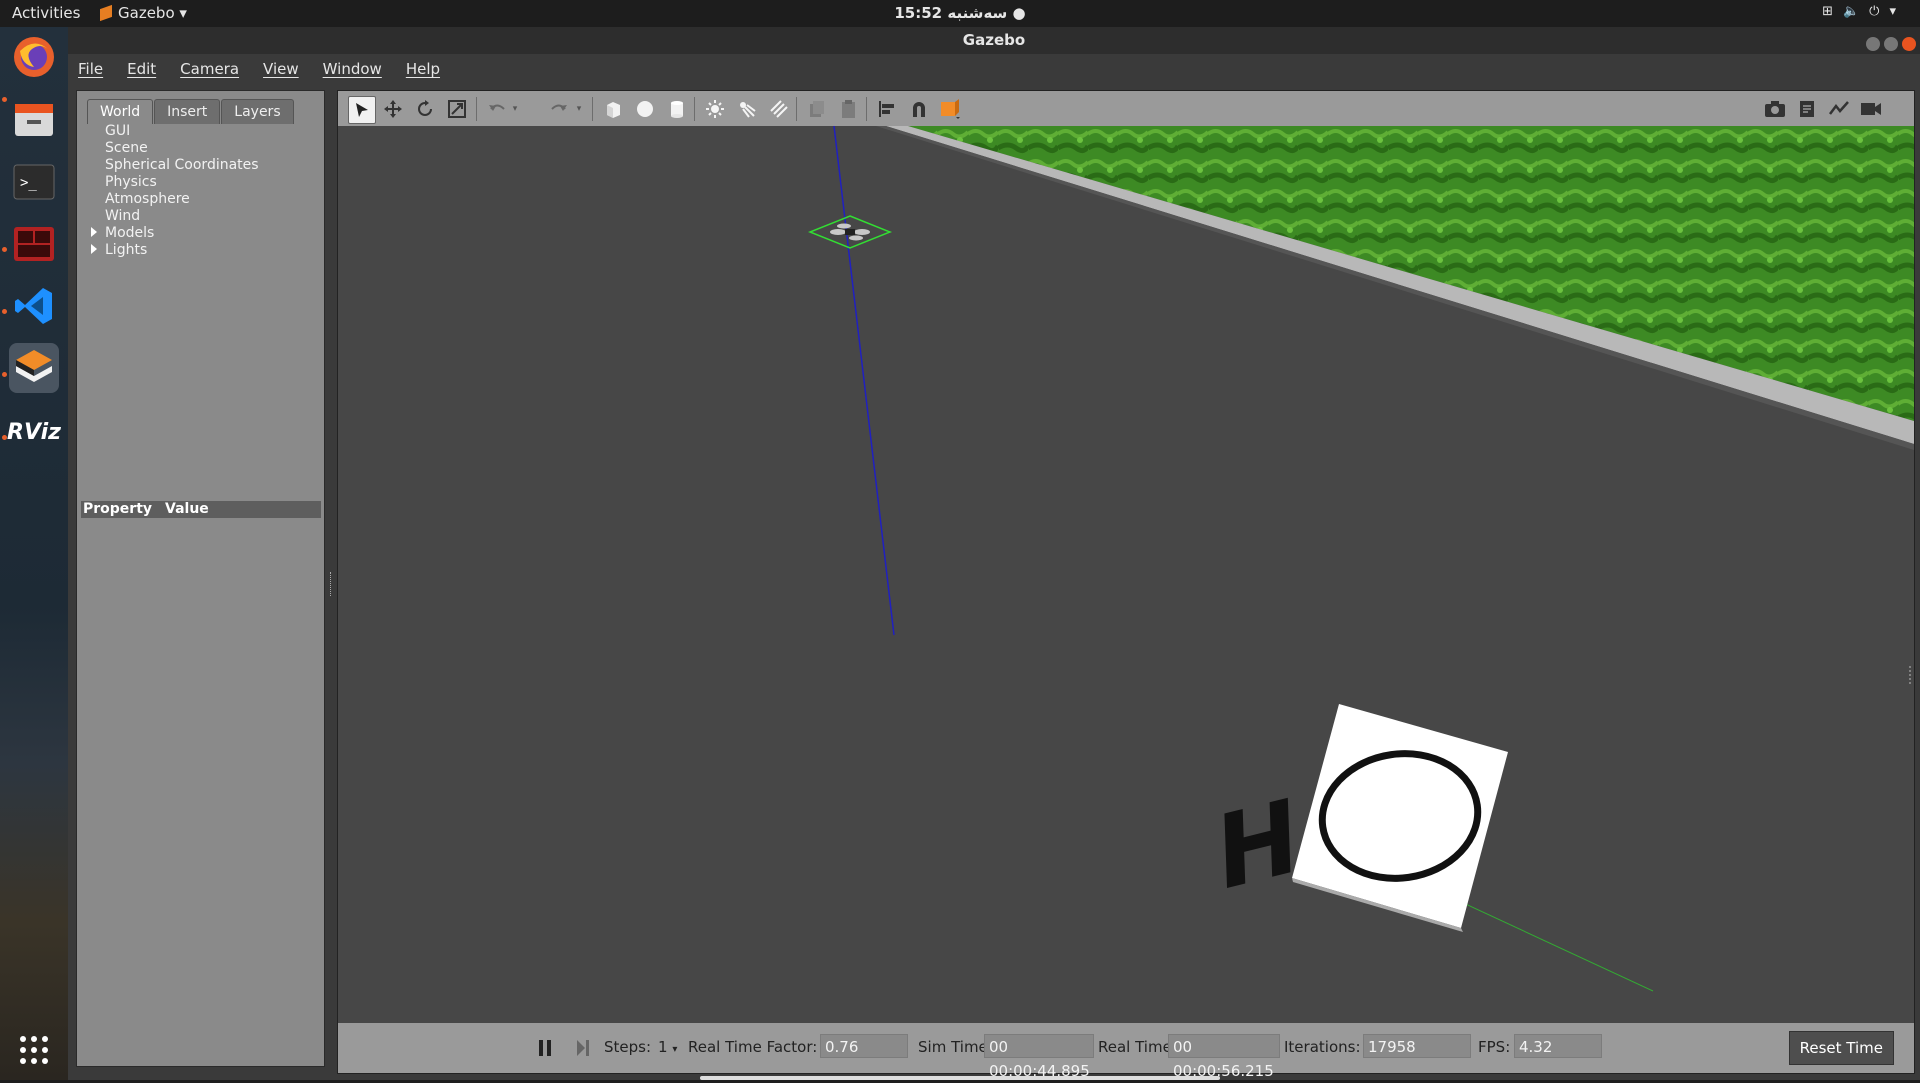 The height and width of the screenshot is (1083, 1920). What do you see at coordinates (34, 119) in the screenshot?
I see `files-icon` at bounding box center [34, 119].